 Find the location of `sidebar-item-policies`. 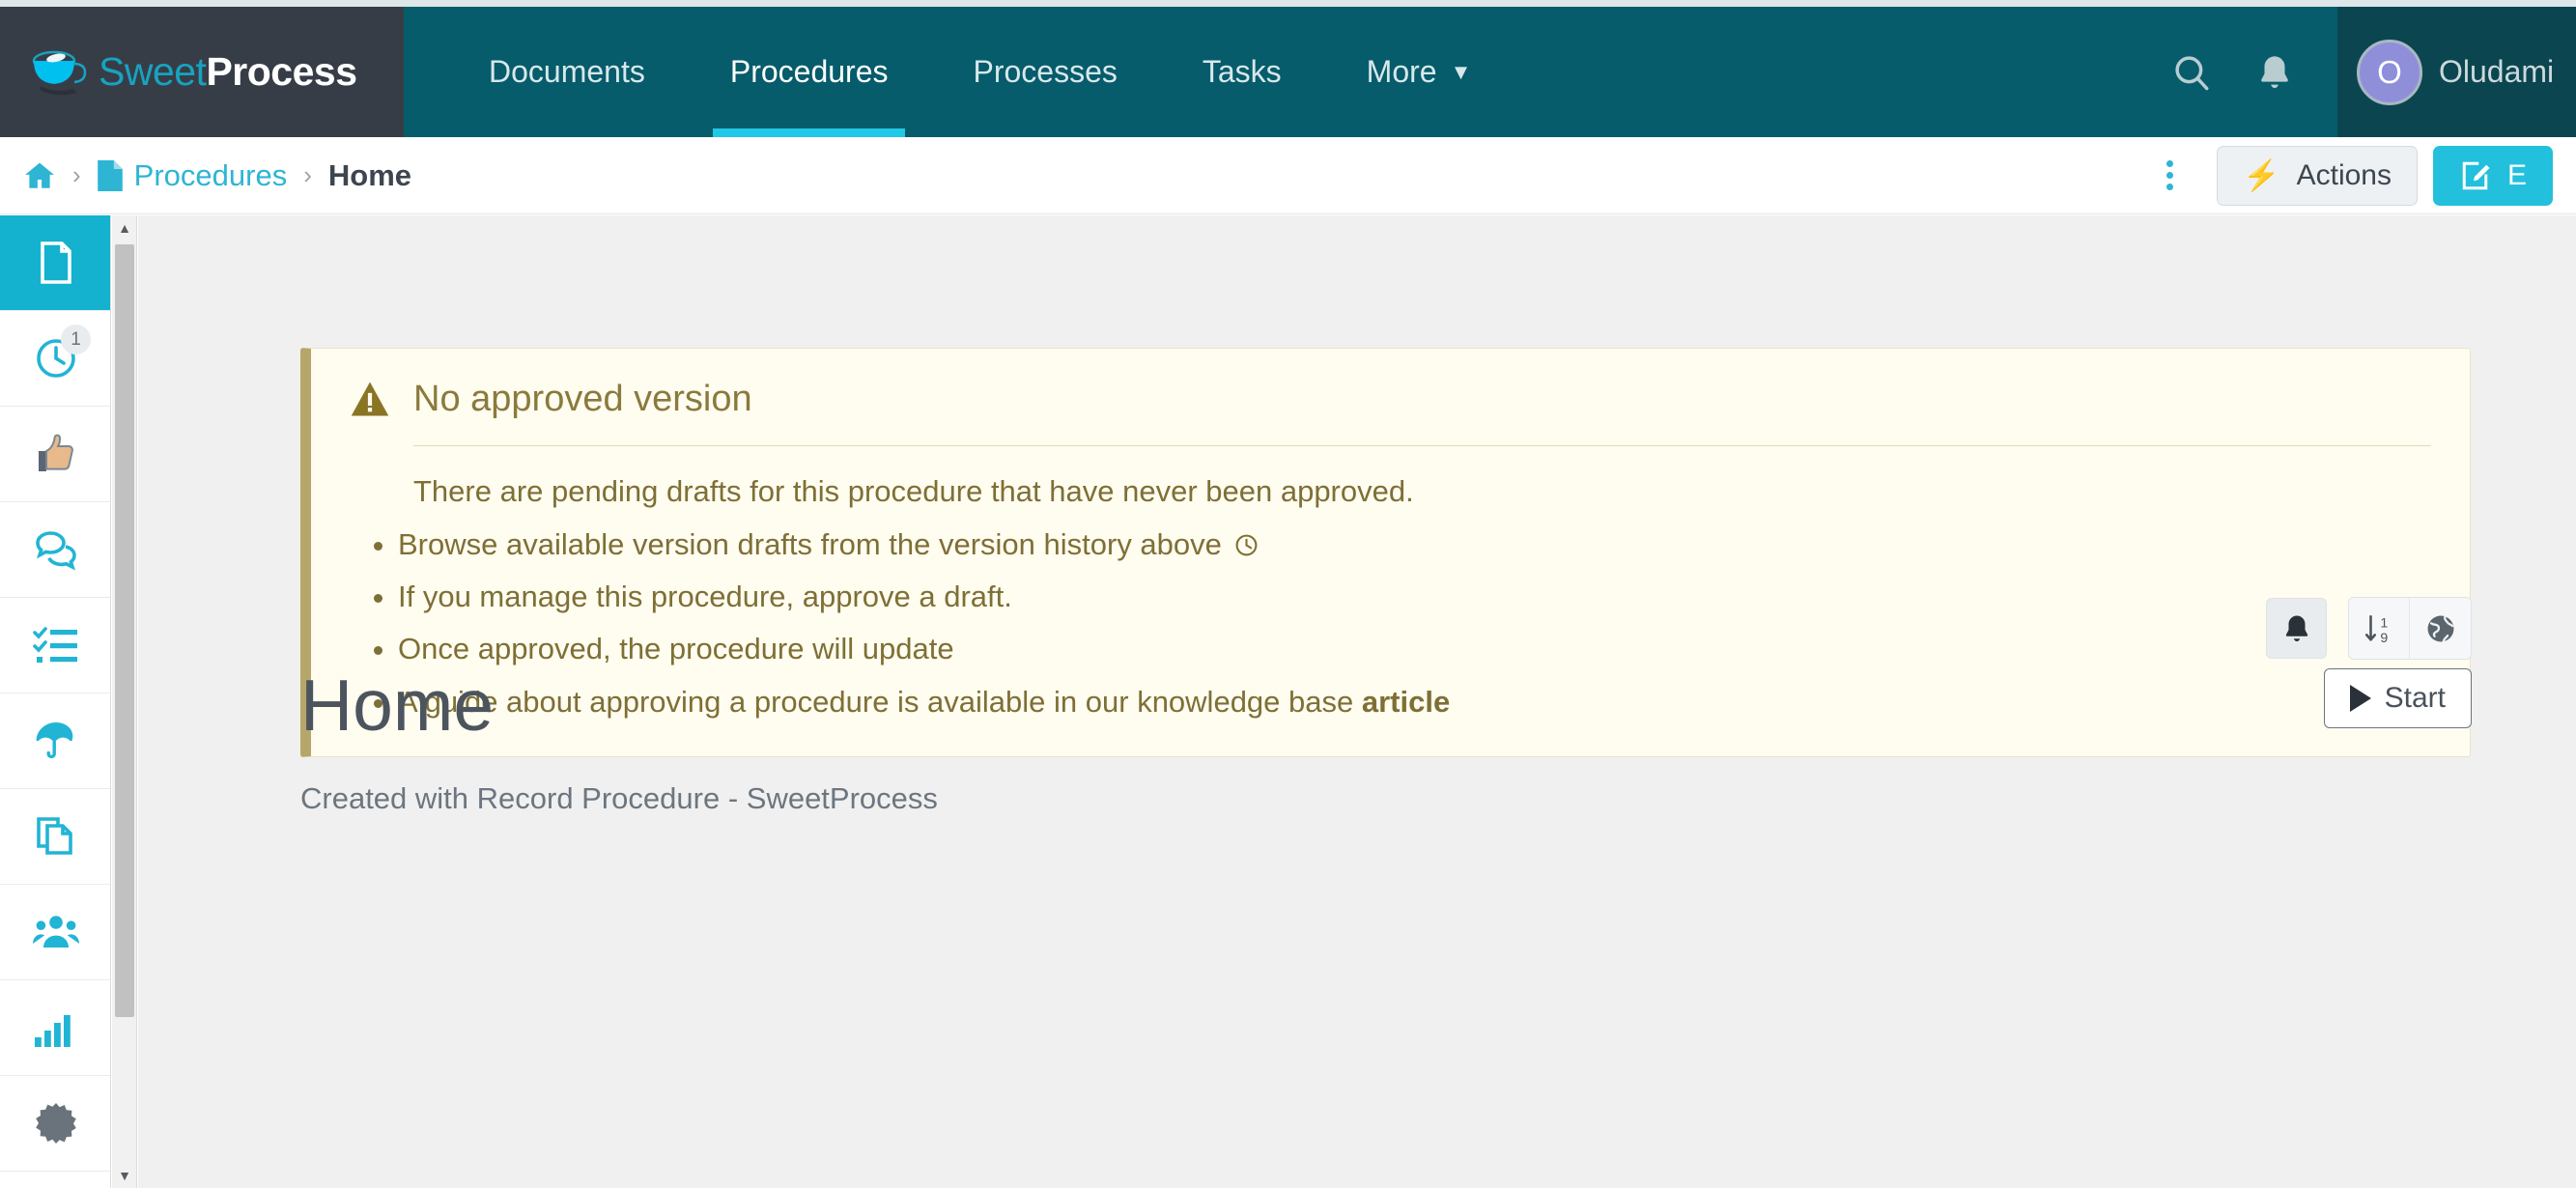

sidebar-item-policies is located at coordinates (55, 741).